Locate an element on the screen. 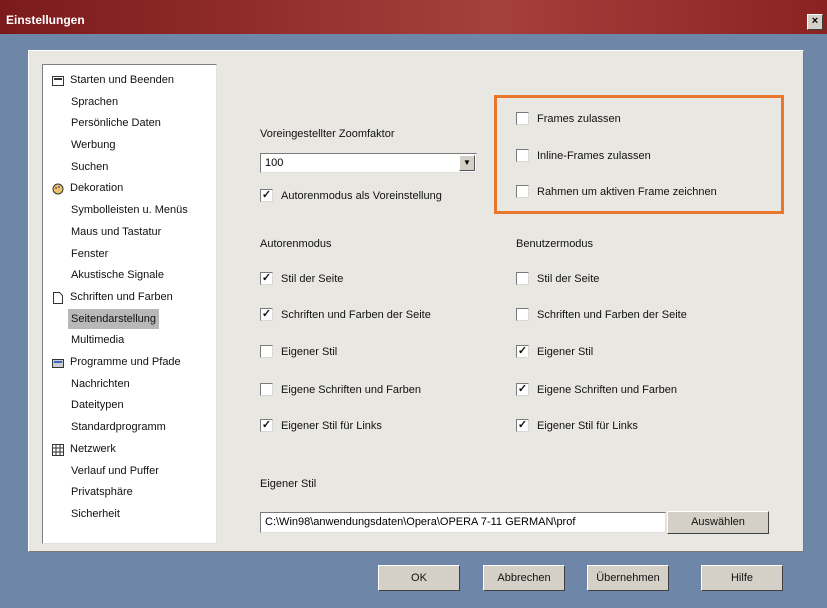 Image resolution: width=827 pixels, height=608 pixels. palette-icon is located at coordinates (58, 188).